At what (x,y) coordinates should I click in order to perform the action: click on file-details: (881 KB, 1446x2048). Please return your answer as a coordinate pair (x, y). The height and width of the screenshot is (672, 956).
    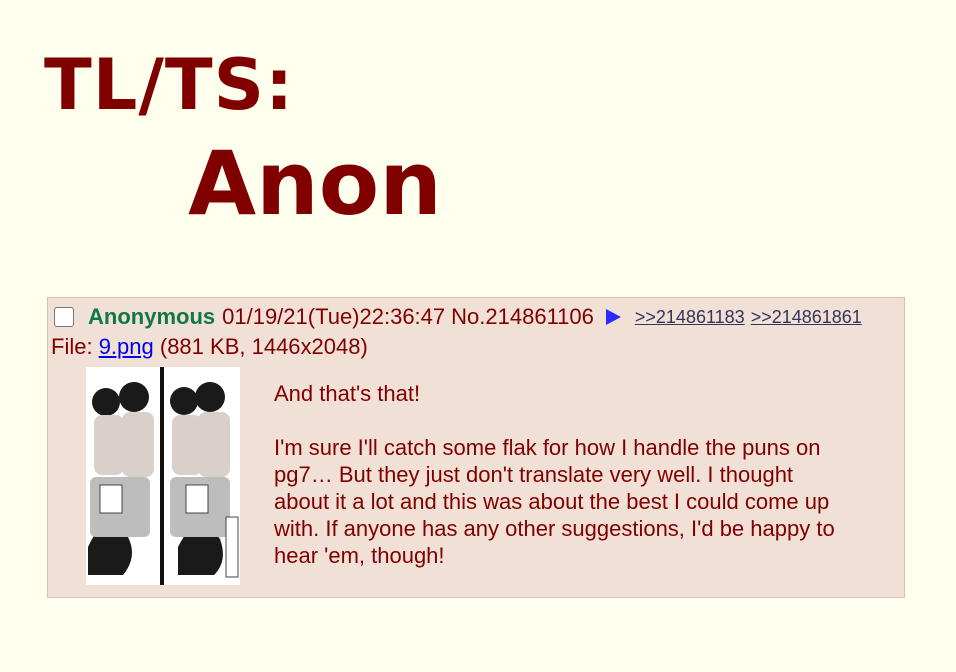
    Looking at the image, I should click on (263, 346).